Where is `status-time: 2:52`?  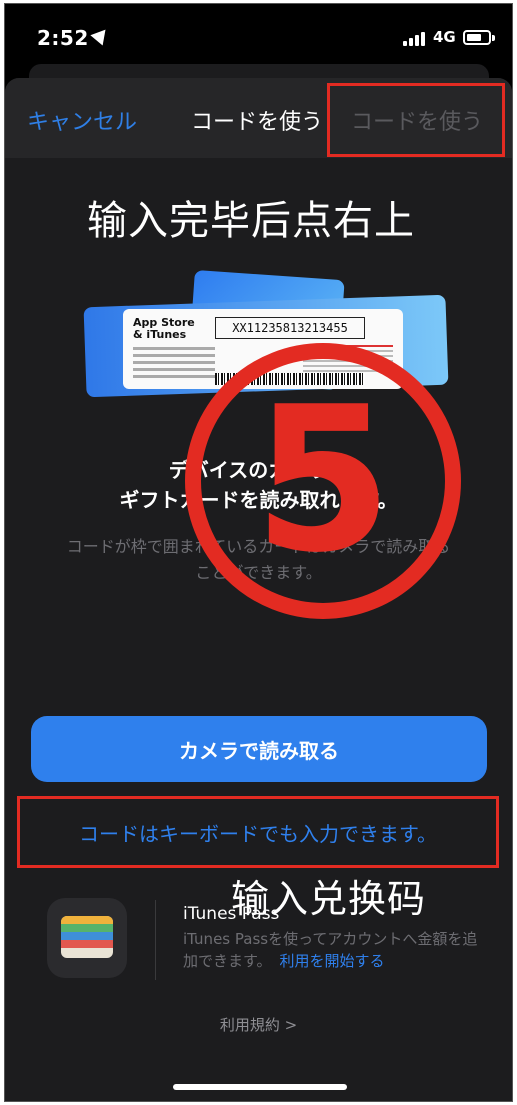
status-time: 2:52 is located at coordinates (63, 38).